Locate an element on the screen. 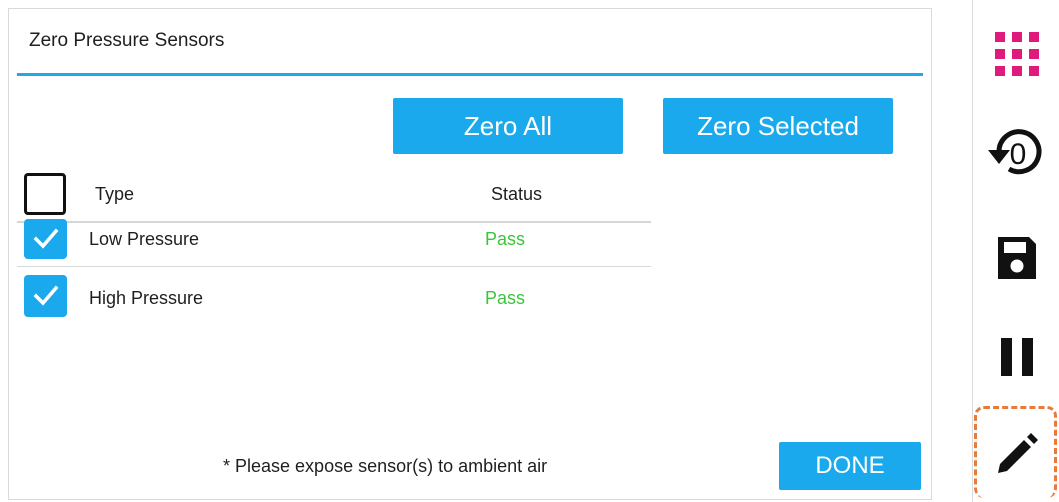 Image resolution: width=1059 pixels, height=502 pixels. edit-pencil-icon is located at coordinates (1017, 452).